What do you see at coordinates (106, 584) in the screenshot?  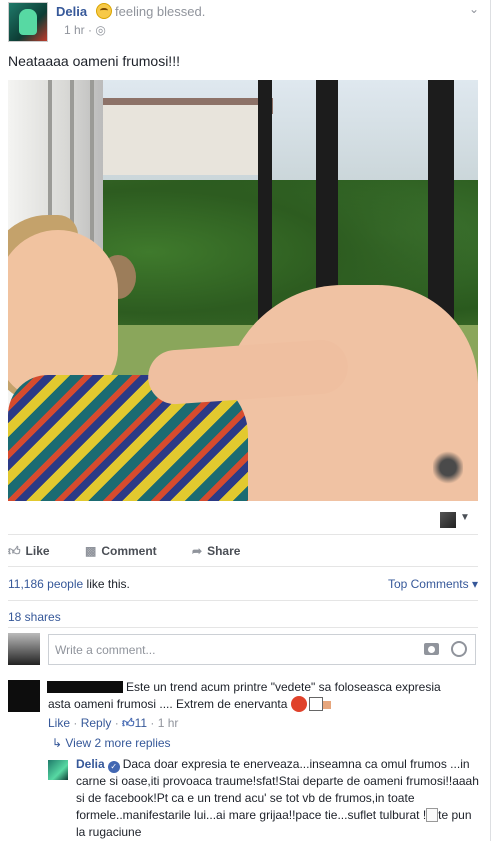 I see `likes-suffix: like this.` at bounding box center [106, 584].